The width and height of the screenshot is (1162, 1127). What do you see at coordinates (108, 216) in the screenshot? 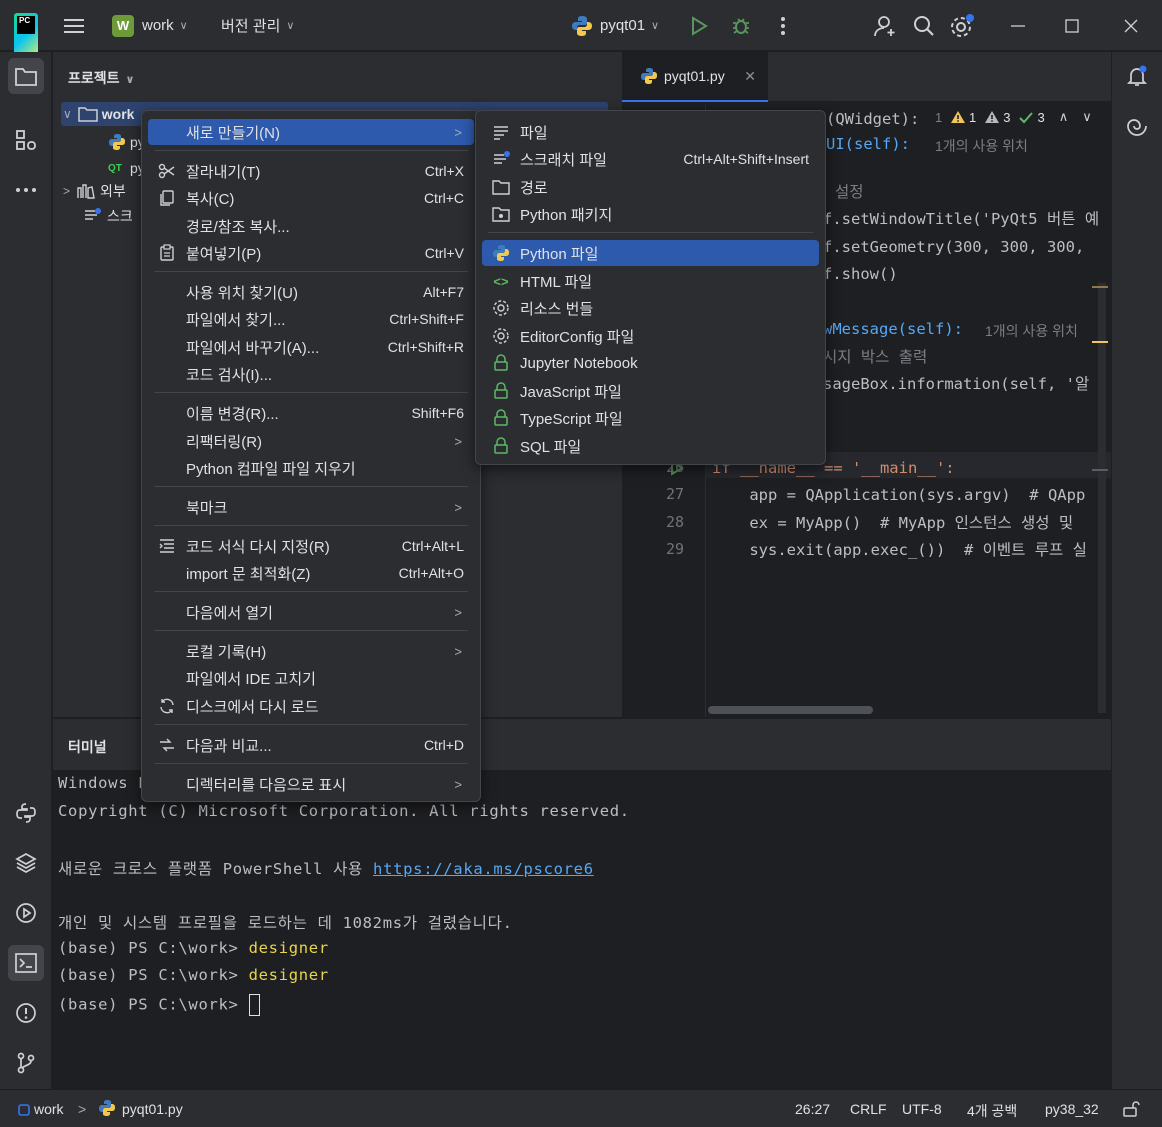
I see `tree-item-scratches: 스크` at bounding box center [108, 216].